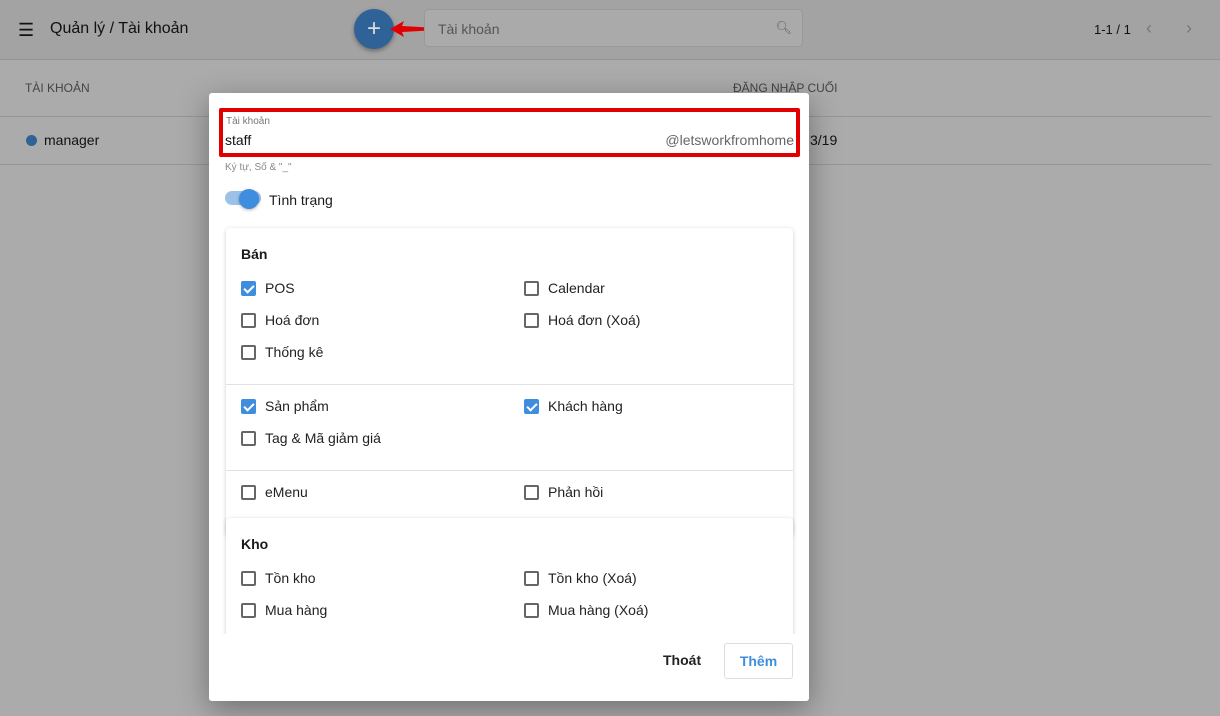 The width and height of the screenshot is (1220, 716). I want to click on permission-label: Hoá đơn, so click(292, 320).